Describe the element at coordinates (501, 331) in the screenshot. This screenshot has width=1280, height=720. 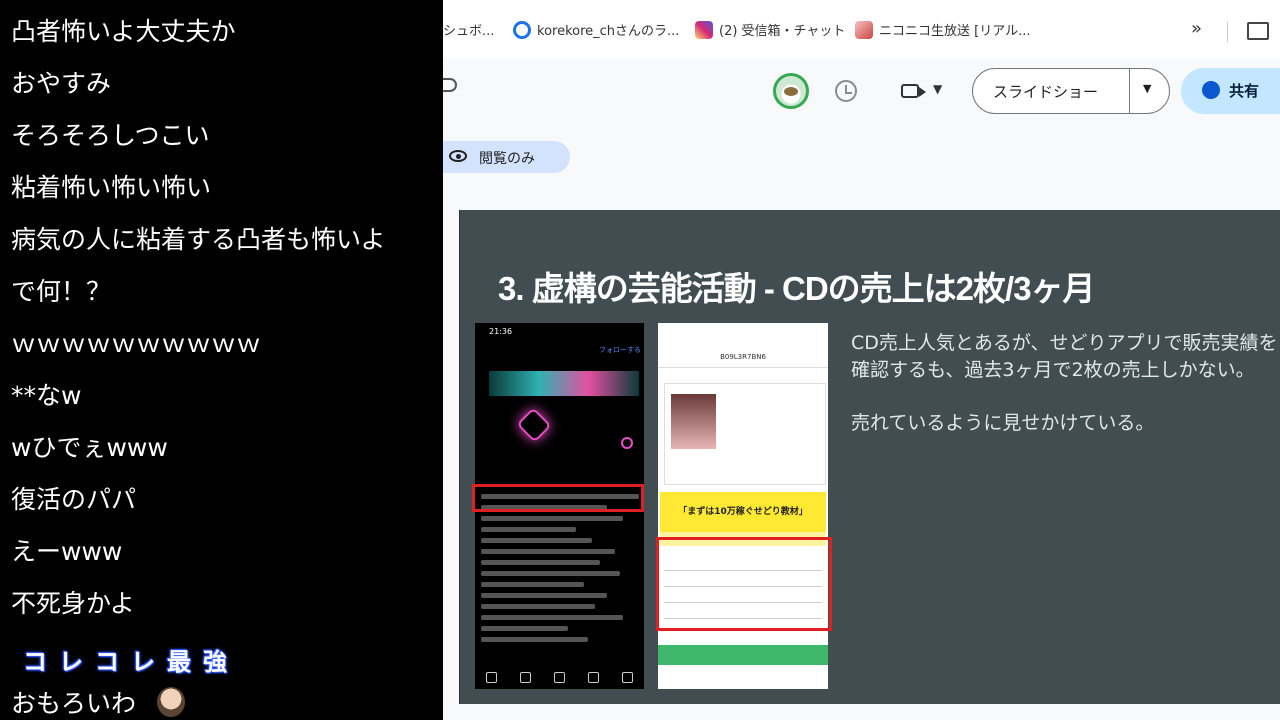
I see `phone-time: 21:36` at that location.